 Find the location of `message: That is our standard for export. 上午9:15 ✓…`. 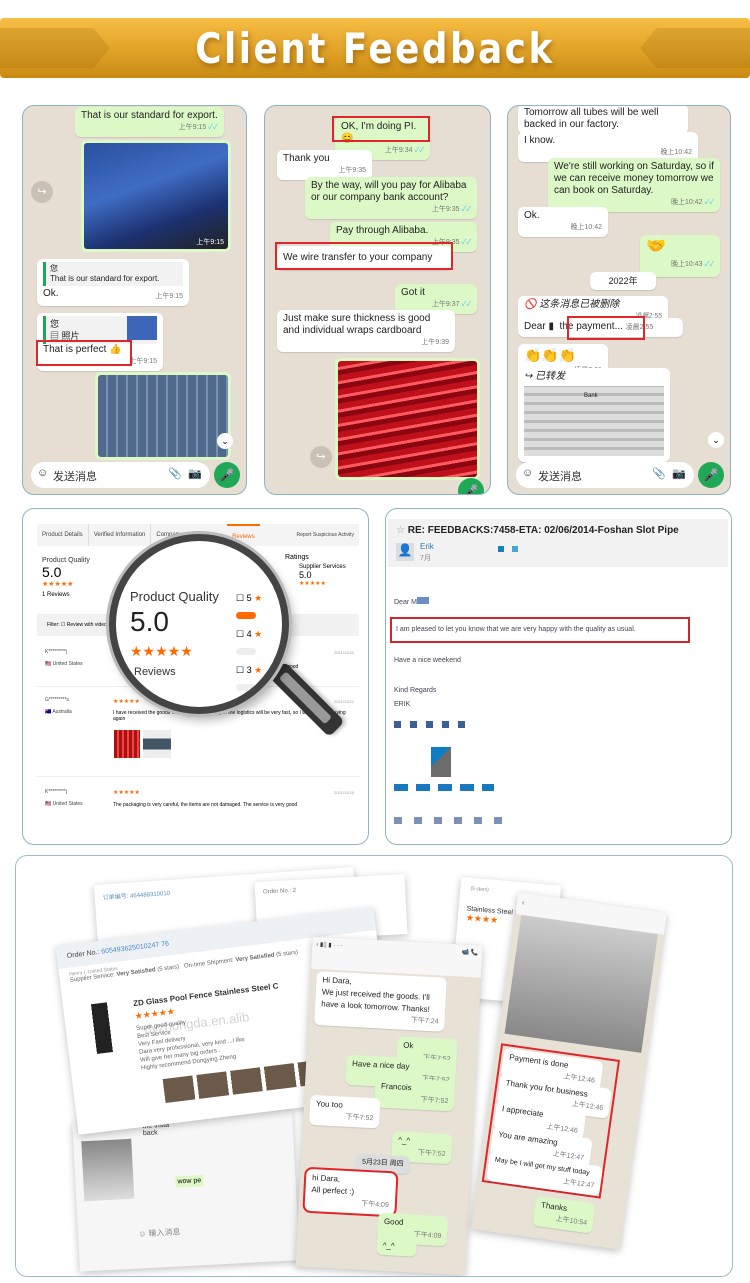

message: That is our standard for export. 上午9:15 ✓… is located at coordinates (149, 122).